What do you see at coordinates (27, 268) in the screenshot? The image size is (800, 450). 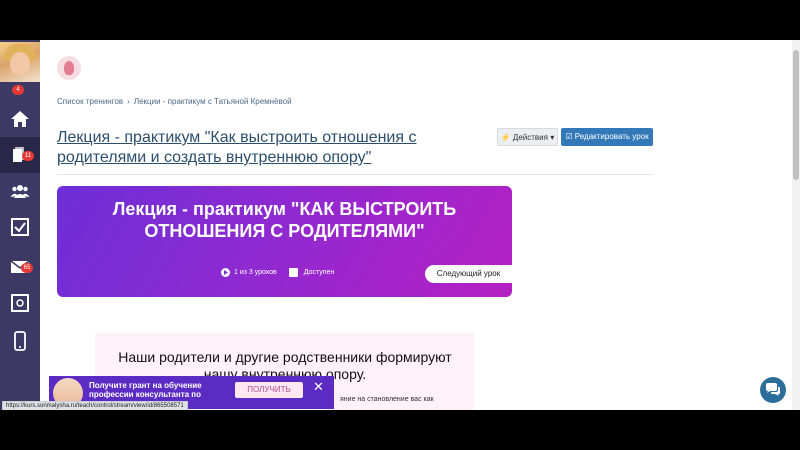 I see `messages-badge: 65` at bounding box center [27, 268].